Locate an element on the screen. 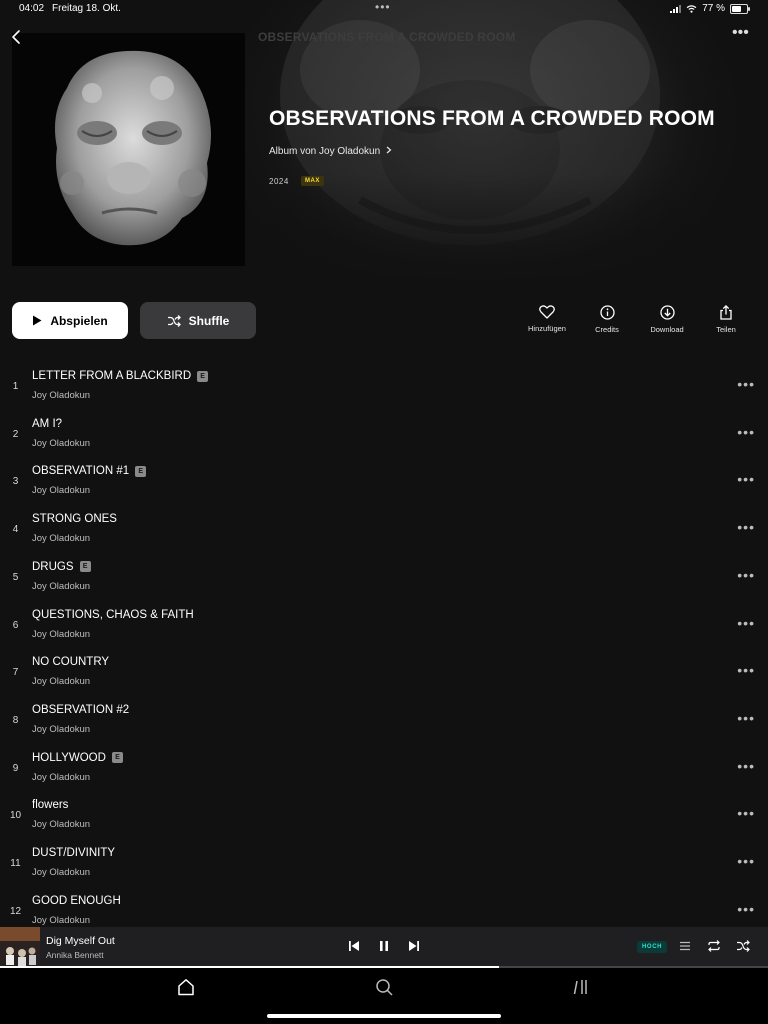  track-title: NO COUNTRY is located at coordinates (71, 662).